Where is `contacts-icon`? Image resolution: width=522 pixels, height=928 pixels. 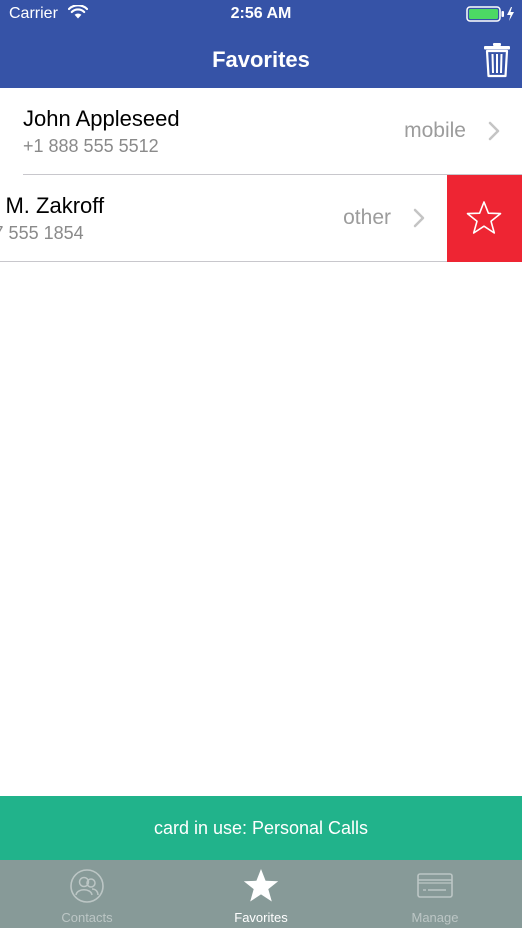 contacts-icon is located at coordinates (87, 888).